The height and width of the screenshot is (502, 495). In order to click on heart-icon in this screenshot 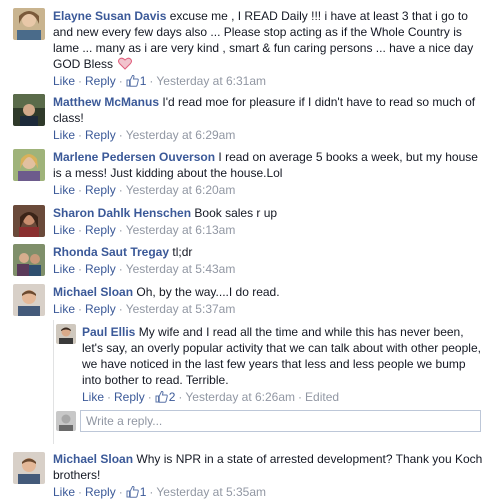, I will do `click(125, 63)`.